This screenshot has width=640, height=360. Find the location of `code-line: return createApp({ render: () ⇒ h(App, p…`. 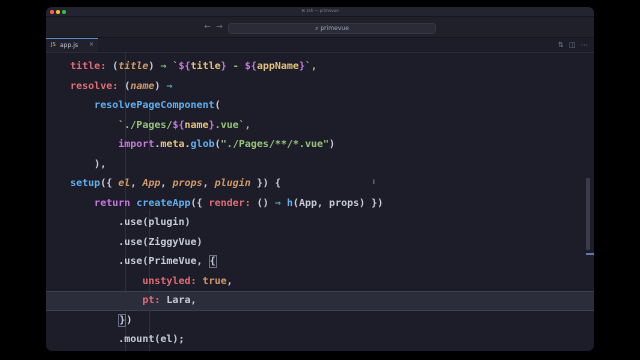

code-line: return createApp({ render: () ⇒ h(App, p… is located at coordinates (320, 204).